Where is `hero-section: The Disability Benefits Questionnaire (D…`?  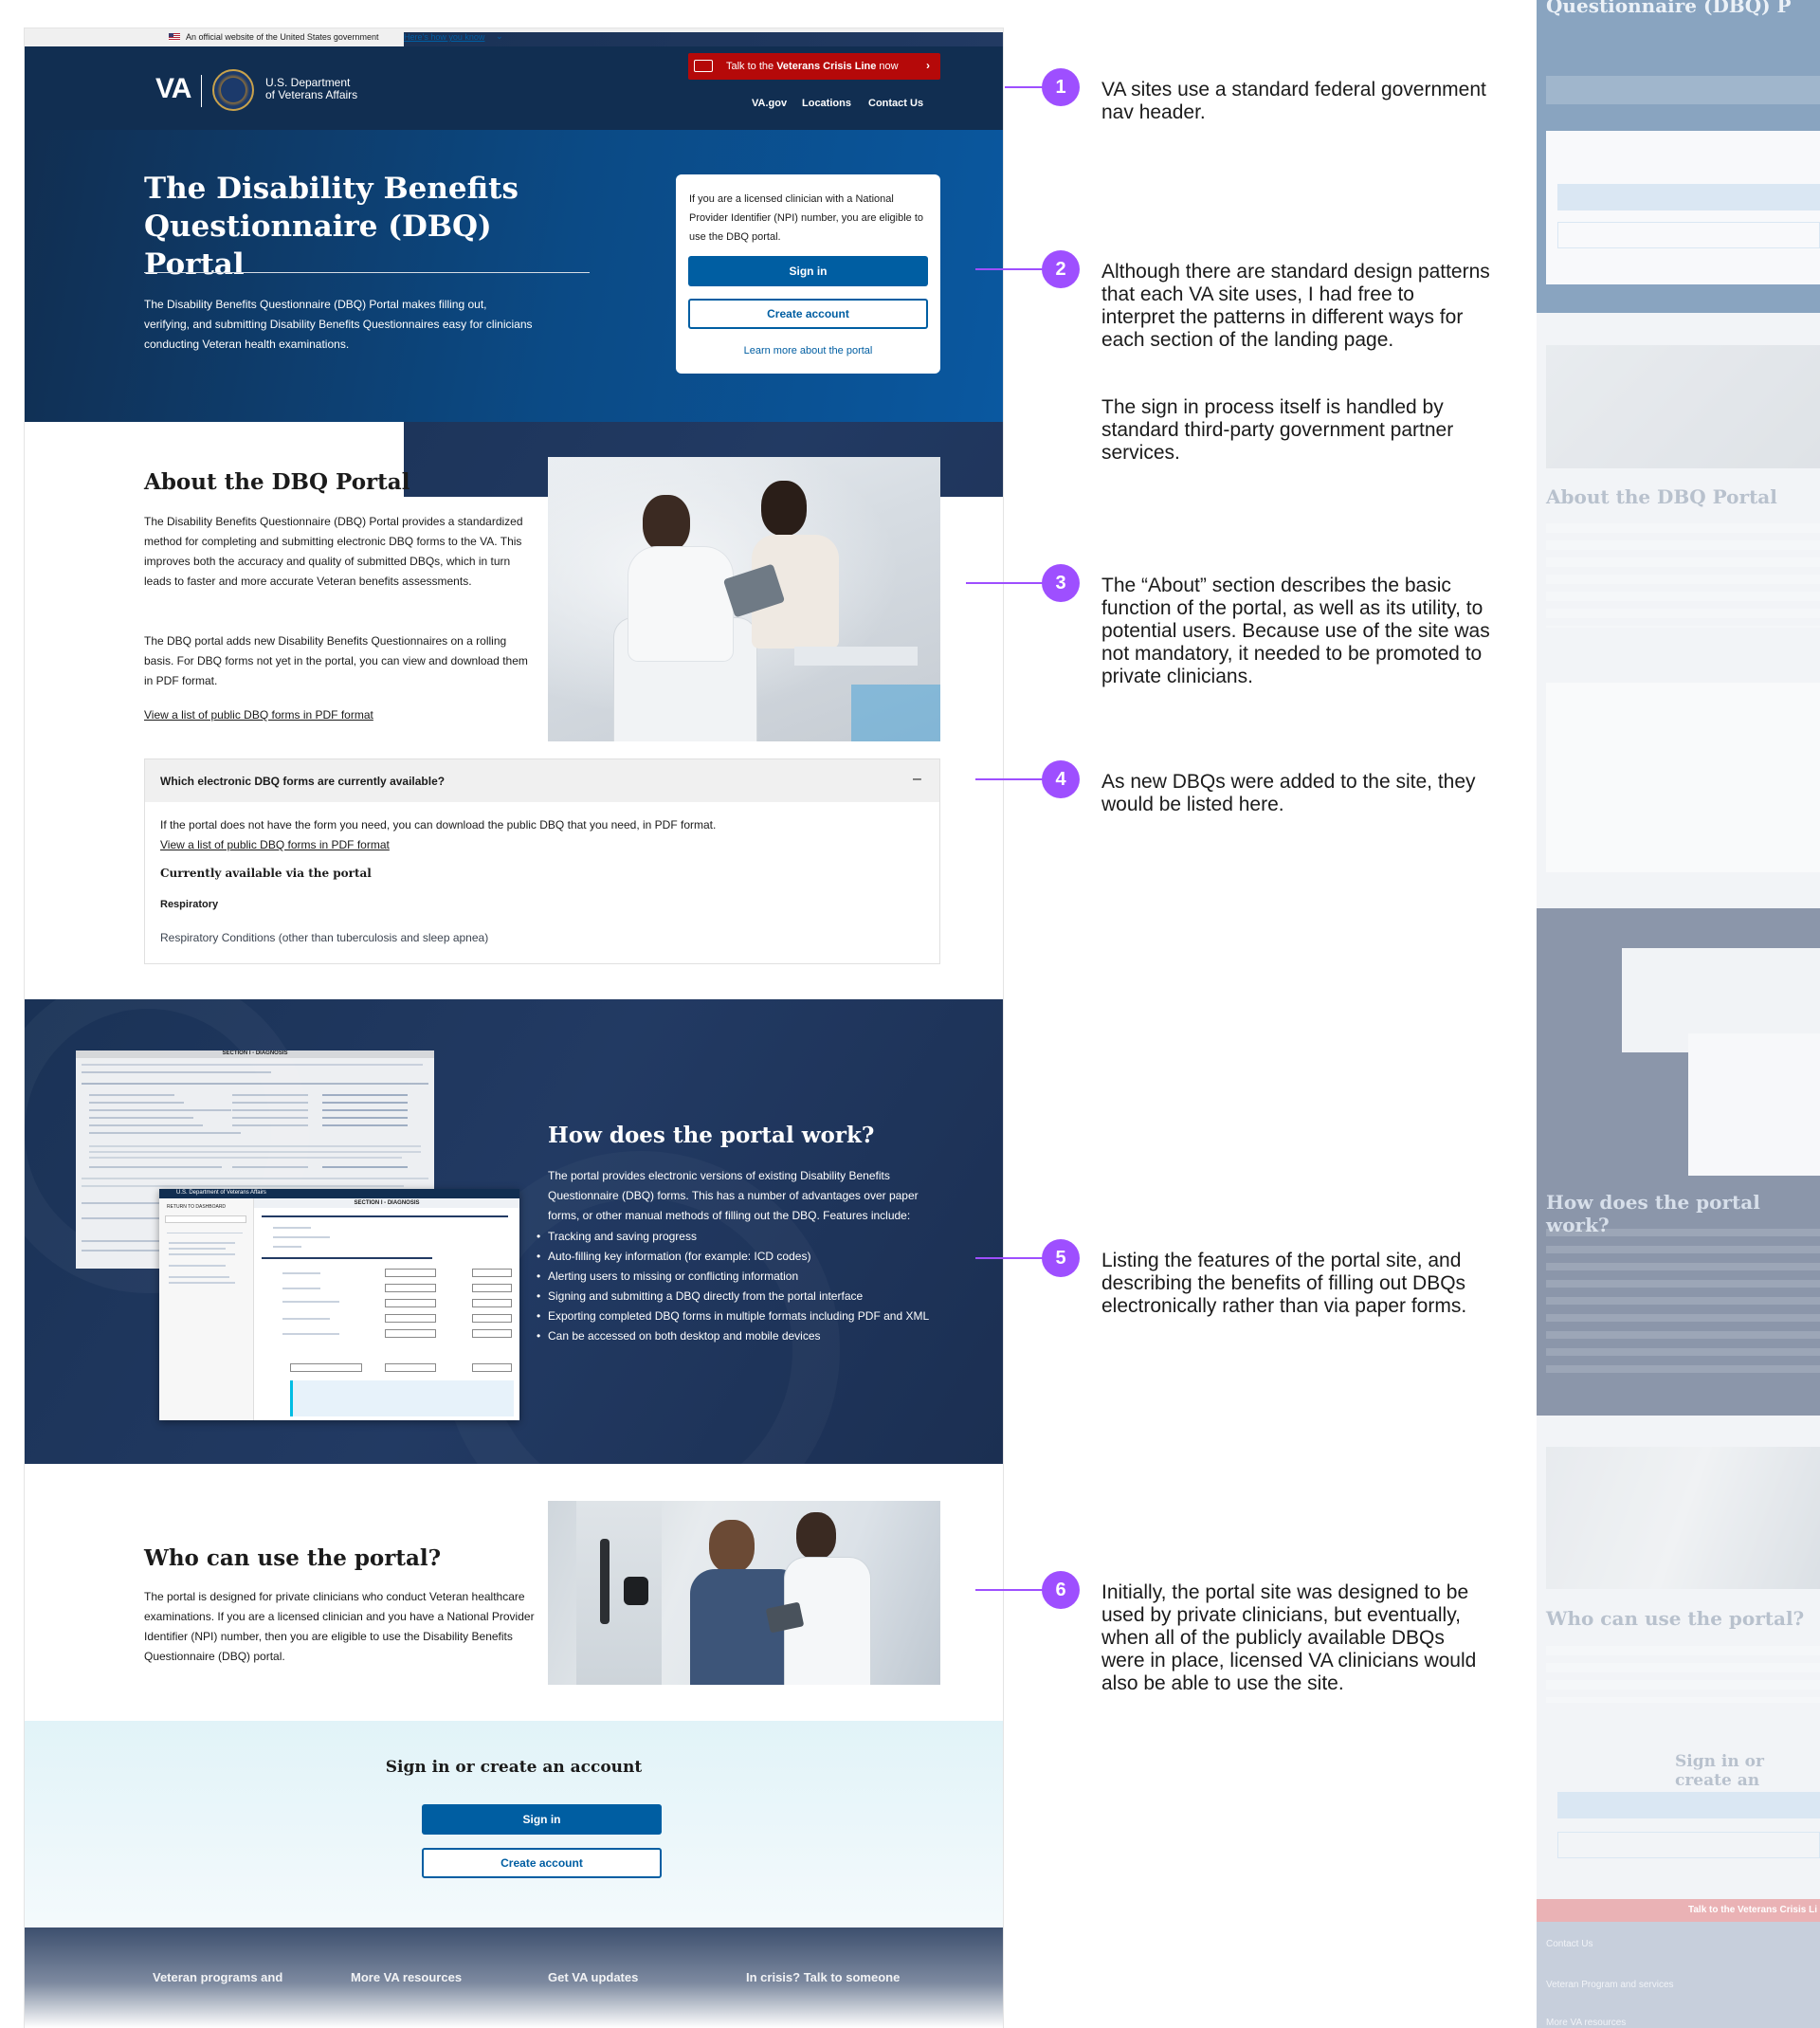
hero-section: The Disability Benefits Questionnaire (D… is located at coordinates (514, 276).